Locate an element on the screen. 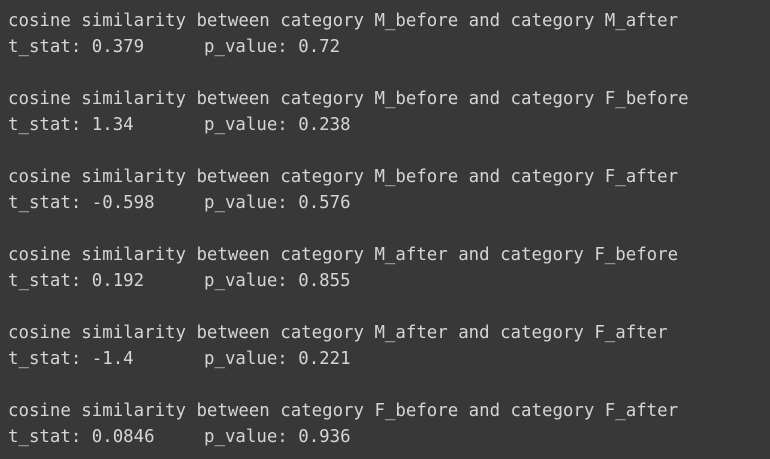 This screenshot has width=770, height=459. stat-line: t_stat: -1.4 p_value: 0.221 is located at coordinates (389, 359).